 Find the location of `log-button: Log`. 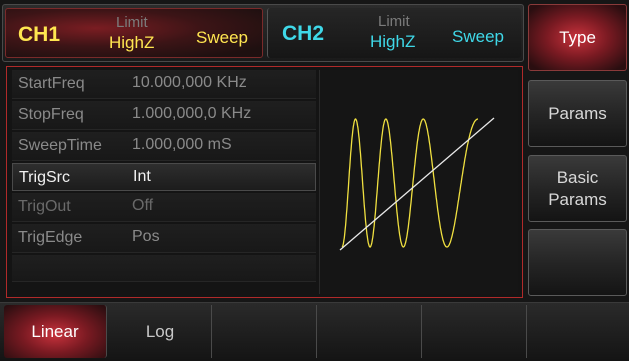

log-button: Log is located at coordinates (160, 331).